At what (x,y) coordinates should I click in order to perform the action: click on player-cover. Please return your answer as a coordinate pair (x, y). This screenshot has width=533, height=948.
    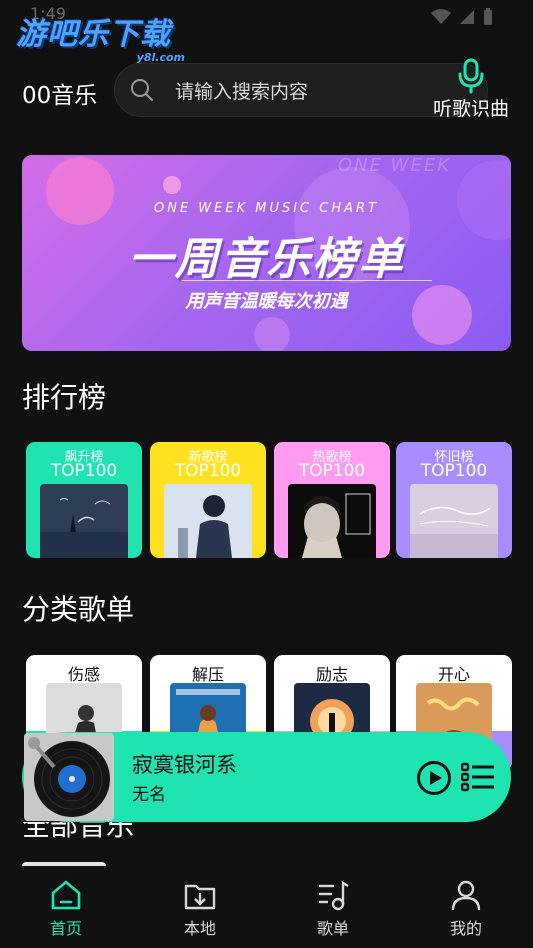
    Looking at the image, I should click on (69, 777).